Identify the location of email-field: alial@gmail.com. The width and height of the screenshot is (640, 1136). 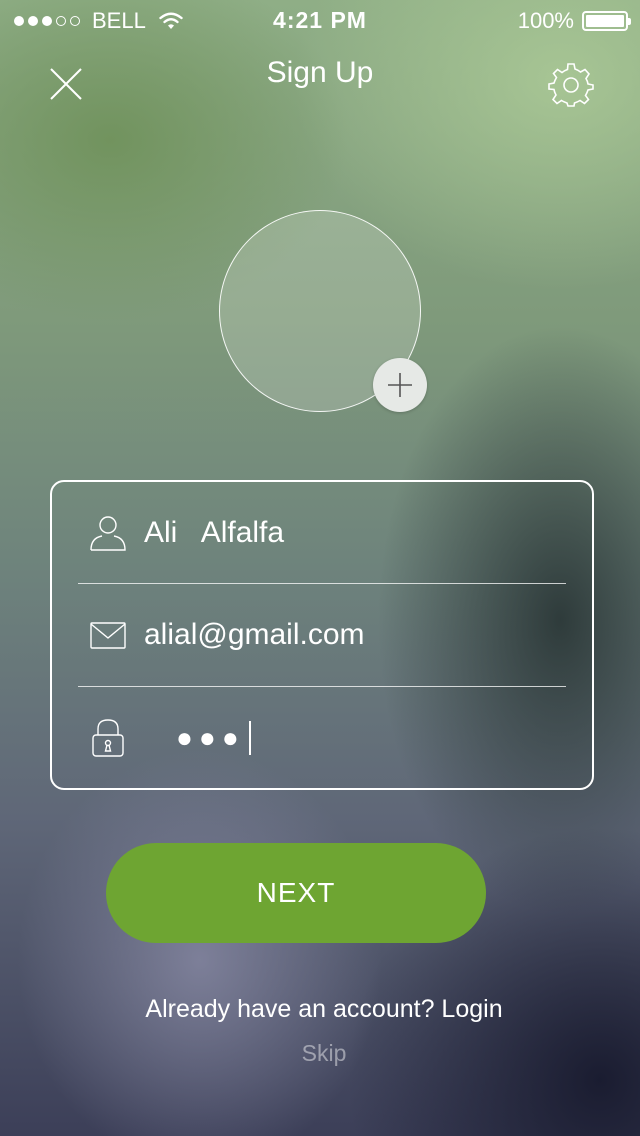
(322, 635).